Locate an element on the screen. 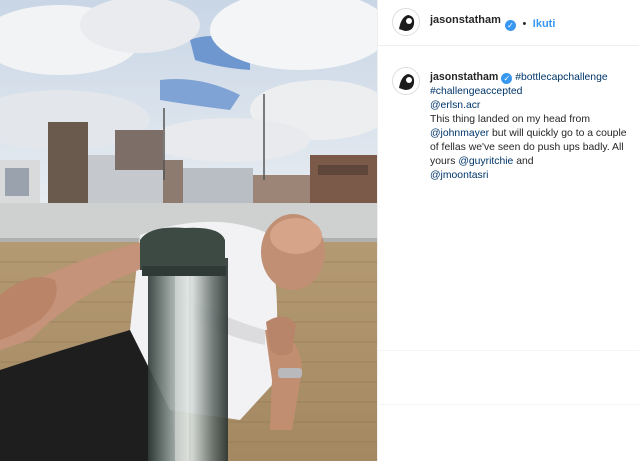 The height and width of the screenshot is (461, 639). follow-button: Ikuti is located at coordinates (544, 24).